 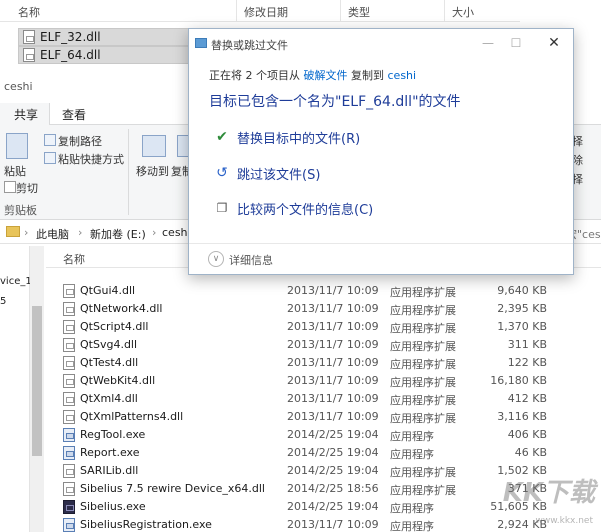 I want to click on file-name: QtWebKit4.dll, so click(x=118, y=380).